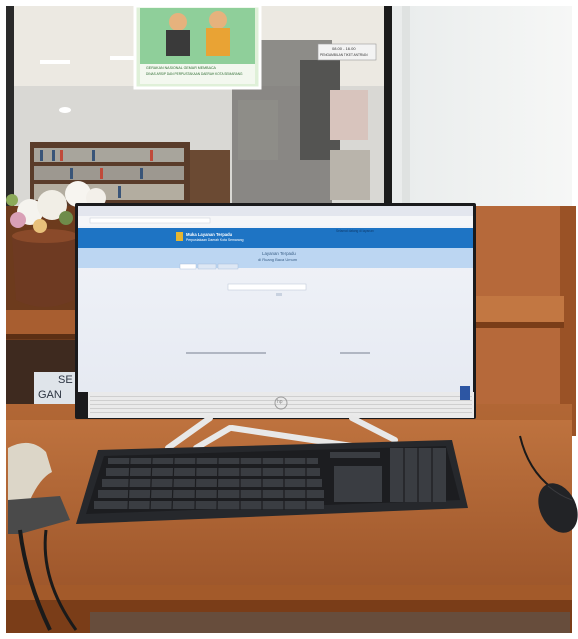 This screenshot has height=639, width=578. Describe the element at coordinates (50, 395) in the screenshot. I see `counter-sign-line2: GAN` at that location.